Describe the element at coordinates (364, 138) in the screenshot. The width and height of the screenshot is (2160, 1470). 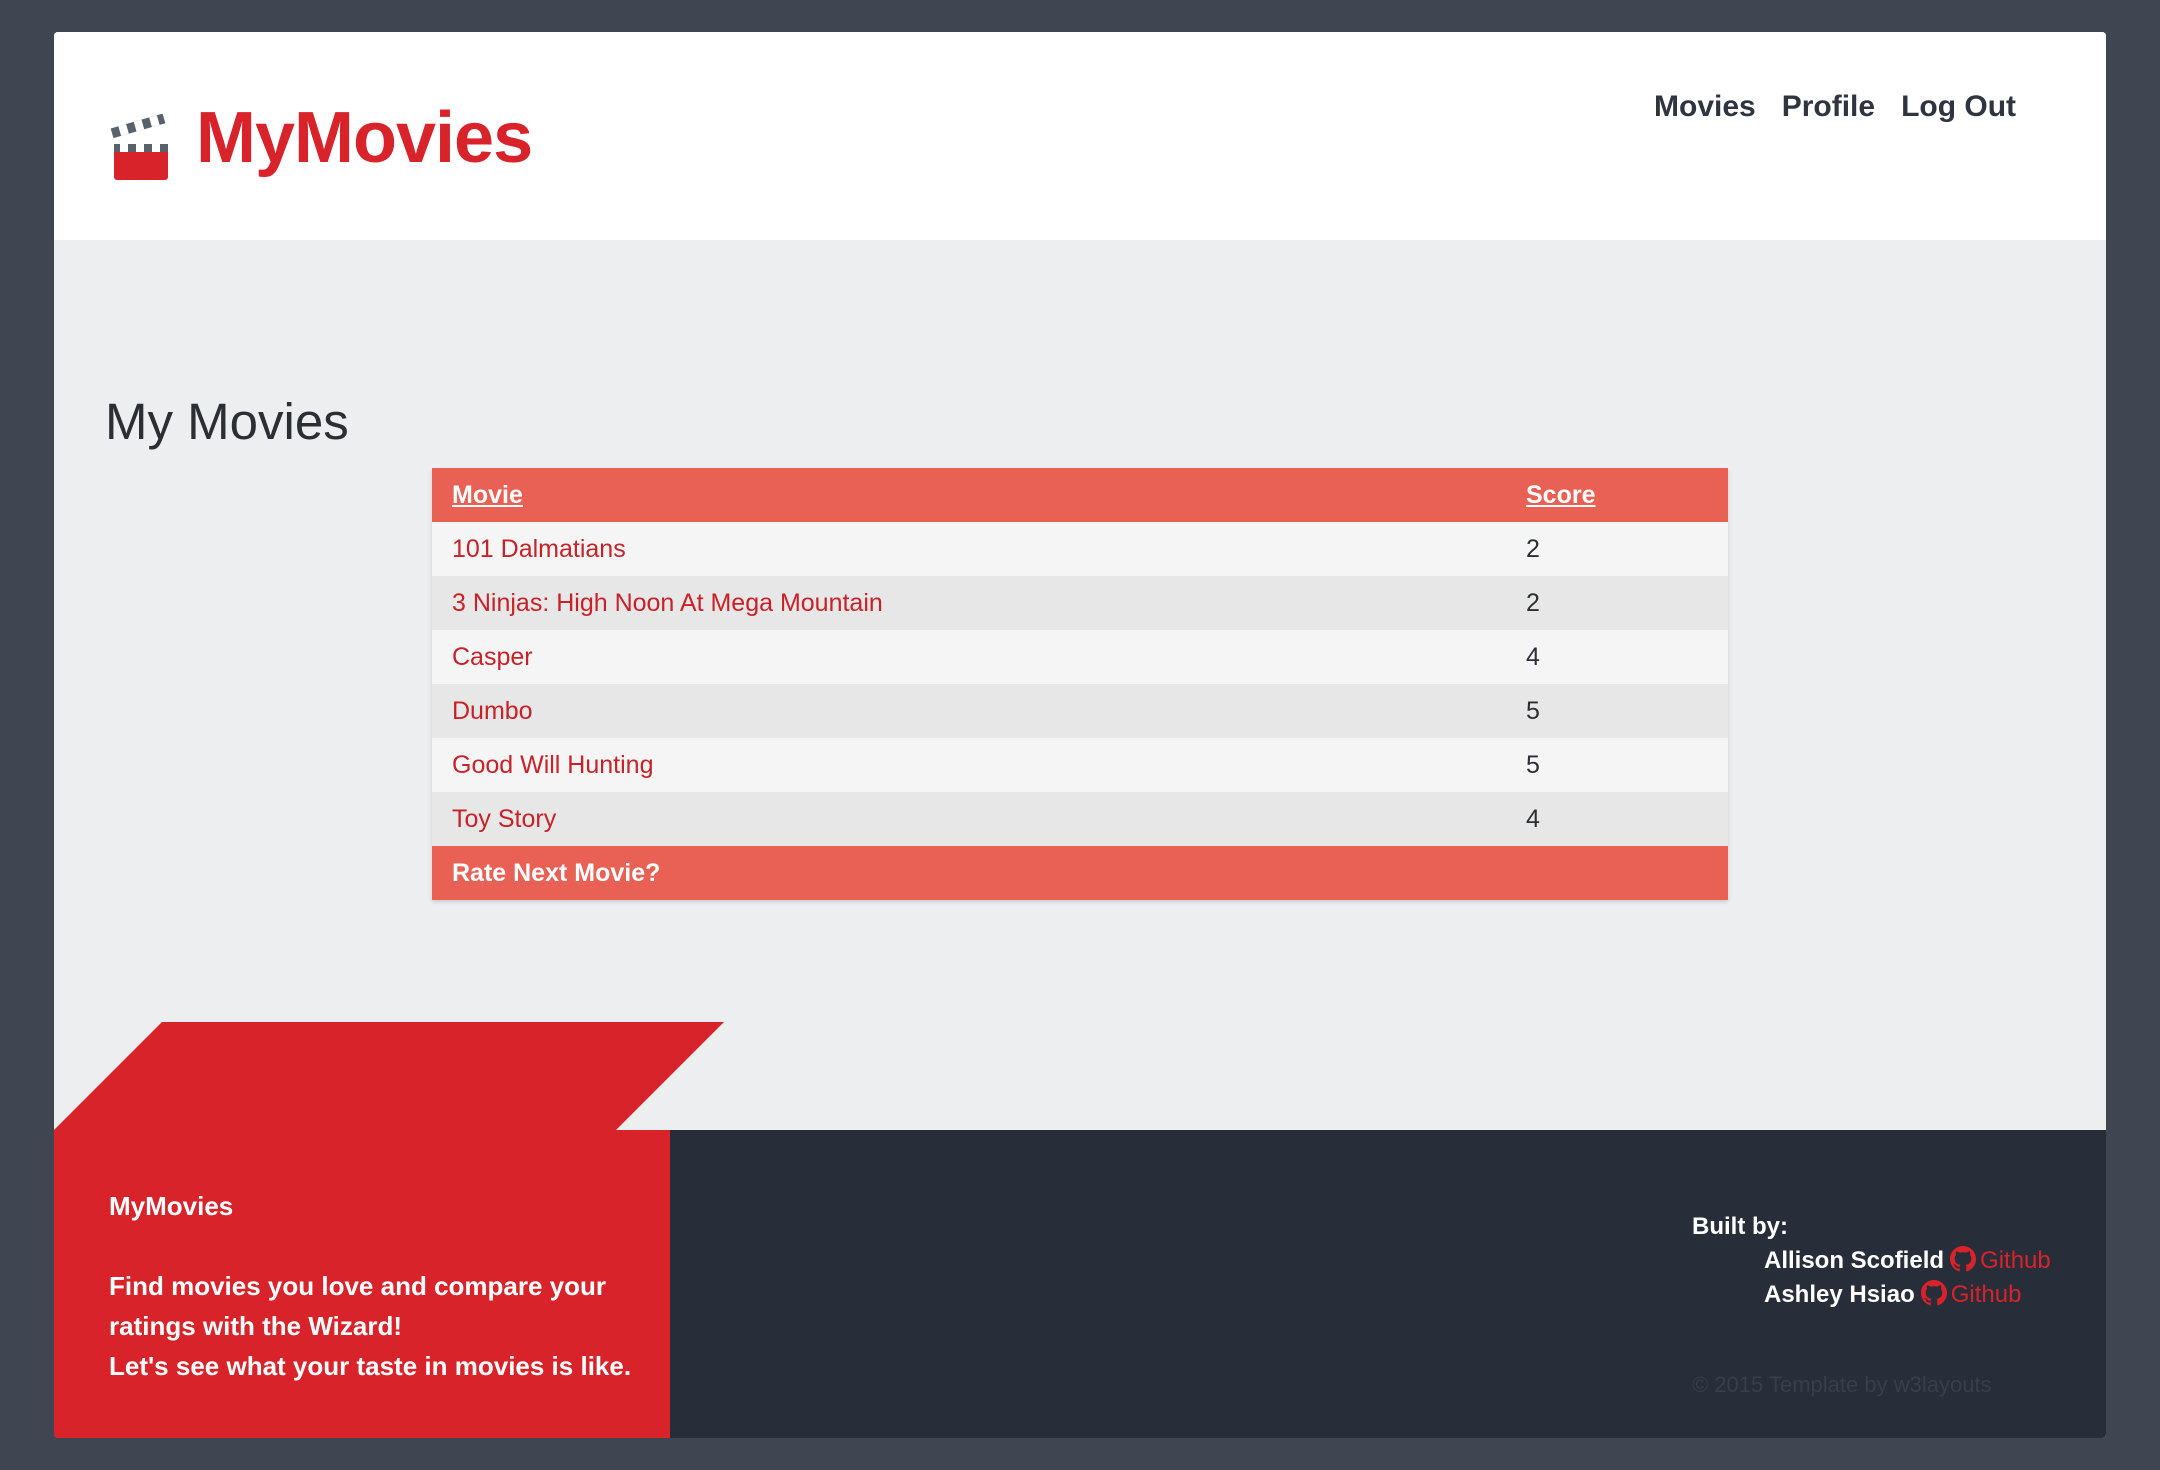
I see `brand-logo-text: MyMovies` at that location.